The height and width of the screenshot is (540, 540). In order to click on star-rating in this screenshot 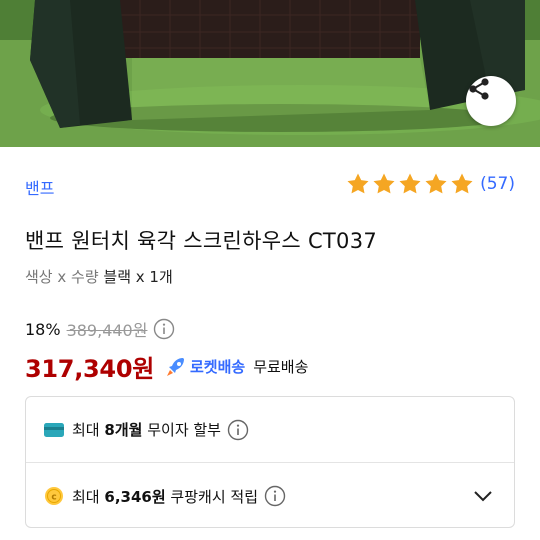, I will do `click(410, 184)`.